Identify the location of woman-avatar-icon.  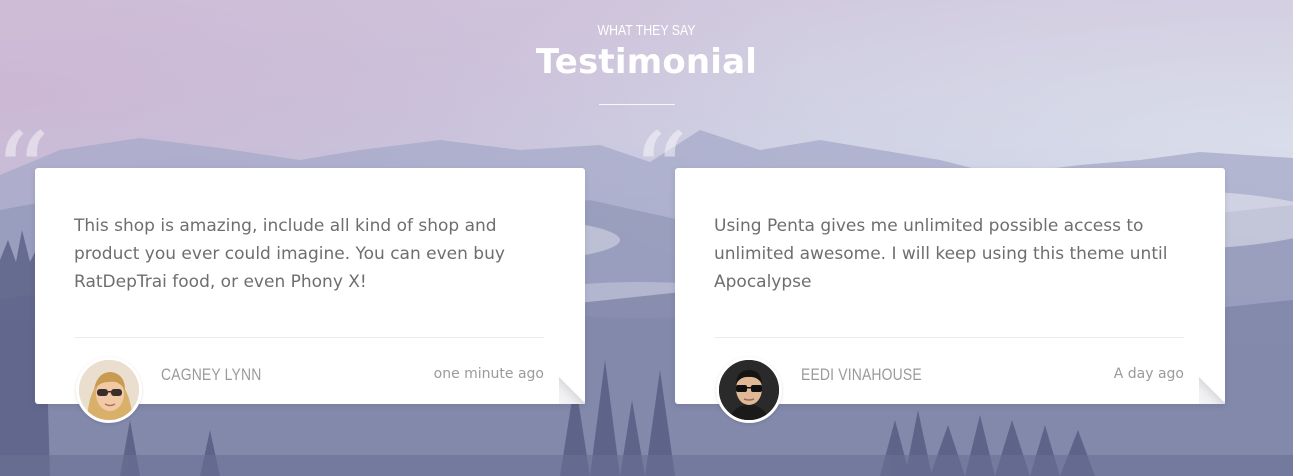
(109, 390).